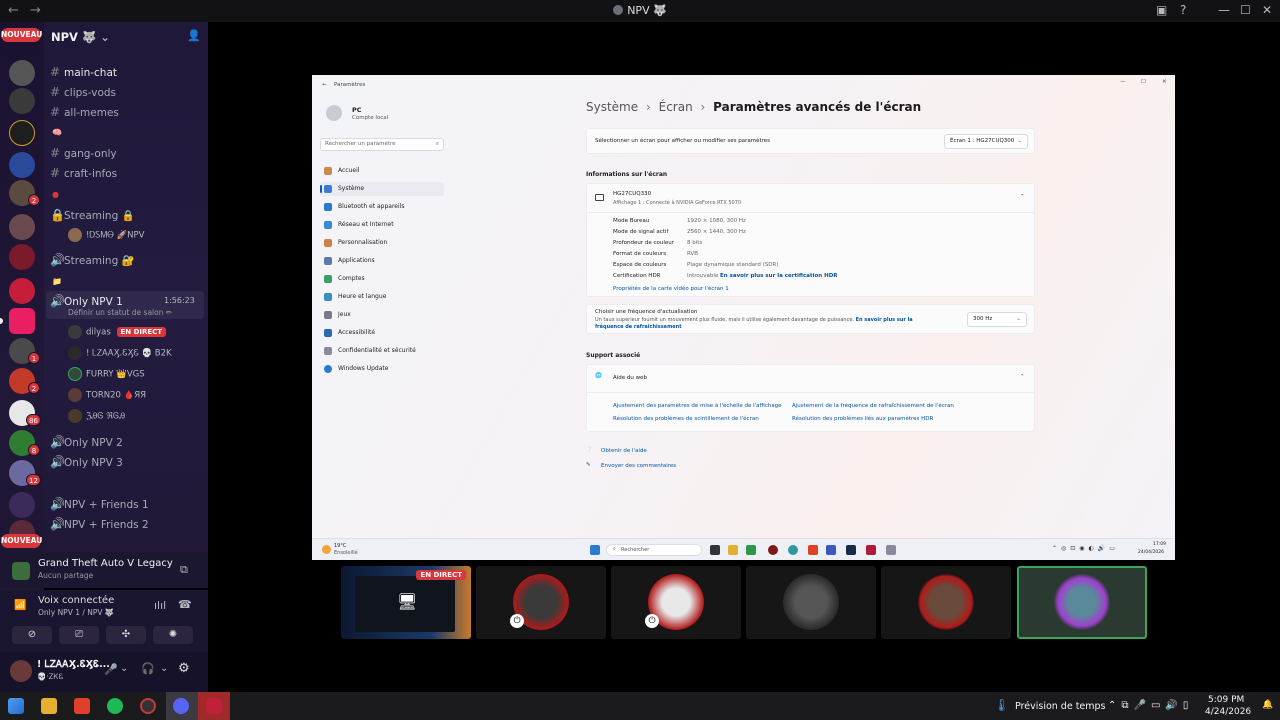  Describe the element at coordinates (382, 171) in the screenshot. I see `nav-home: Accueil` at that location.